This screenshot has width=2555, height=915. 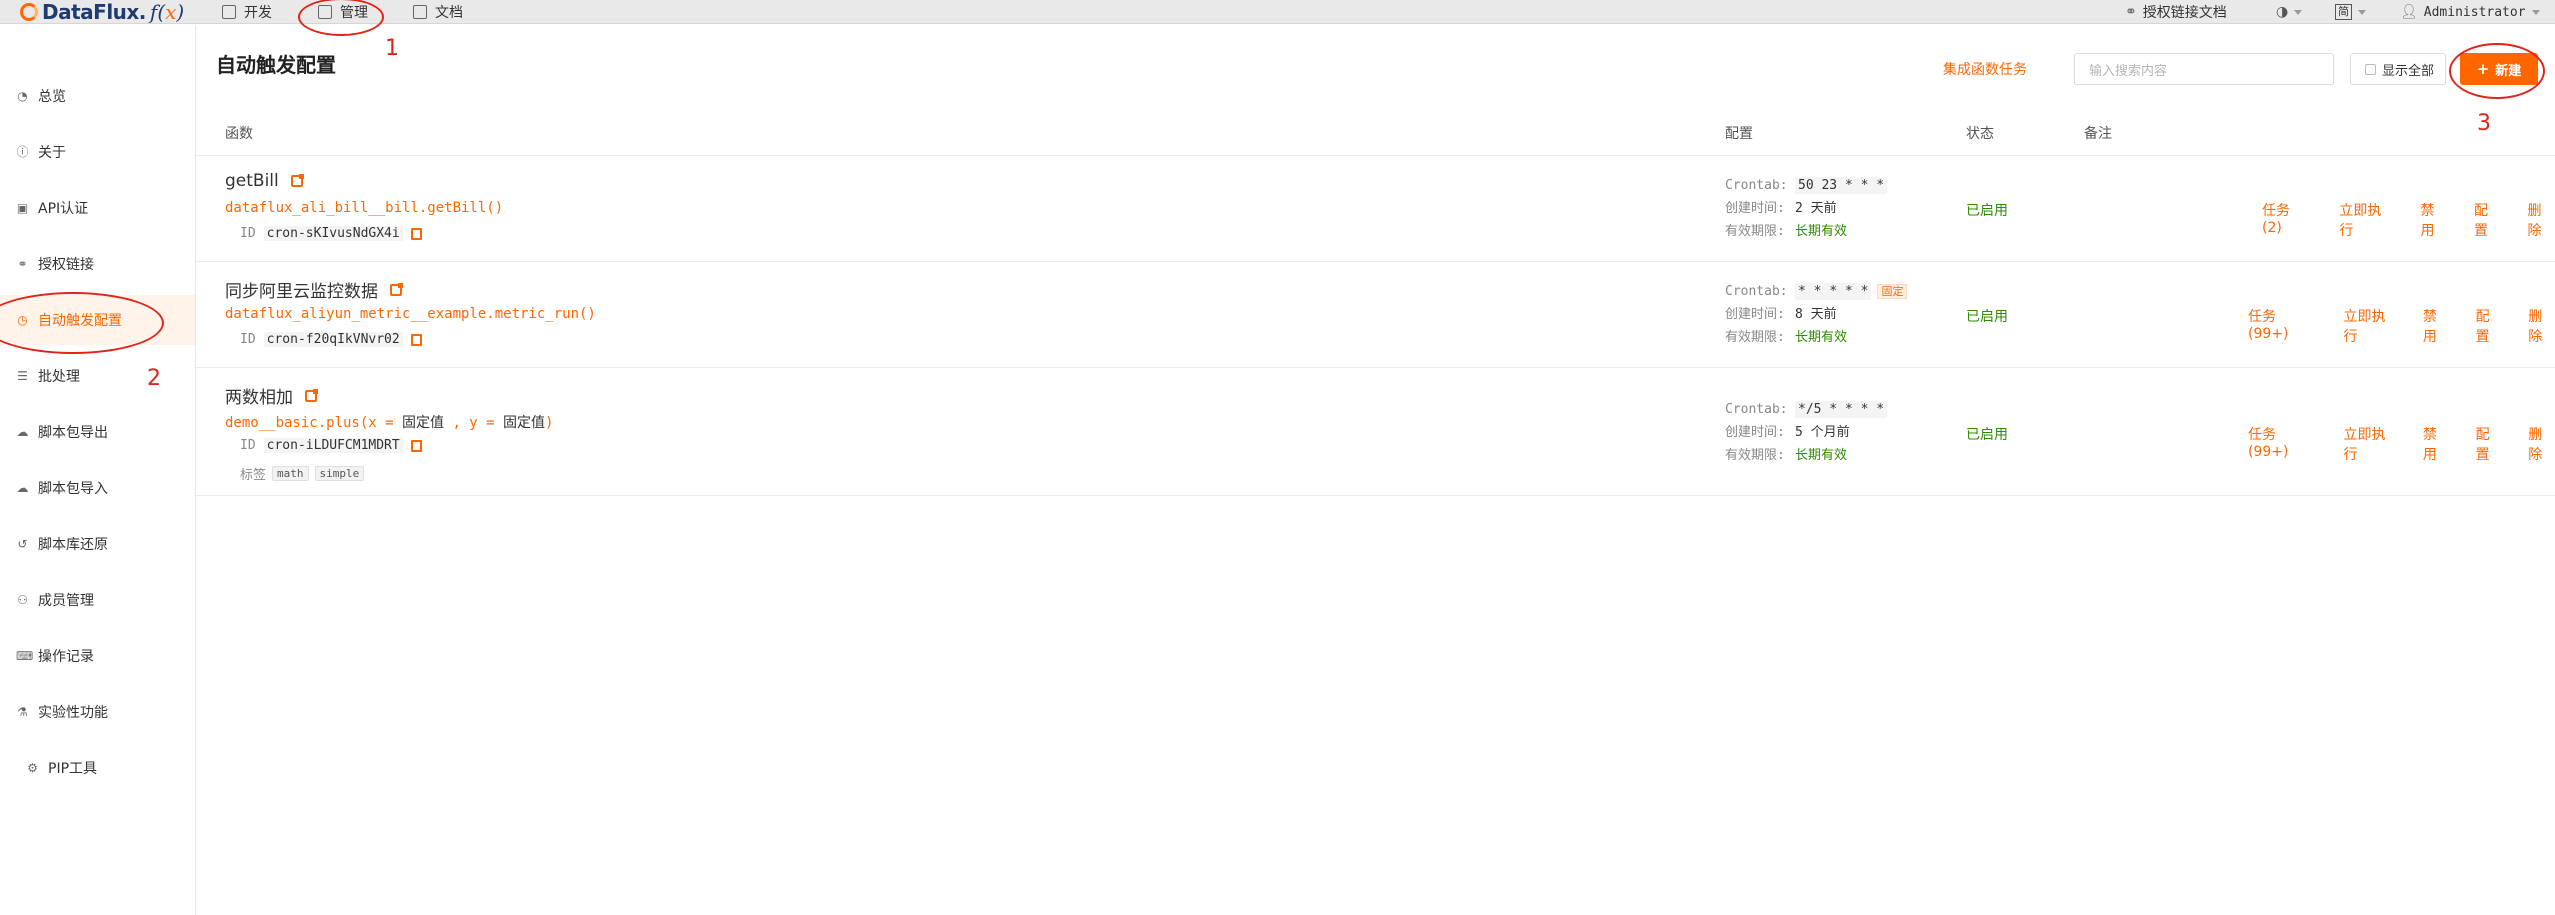 What do you see at coordinates (1985, 69) in the screenshot?
I see `integration-func-task-link: 集成函数任务` at bounding box center [1985, 69].